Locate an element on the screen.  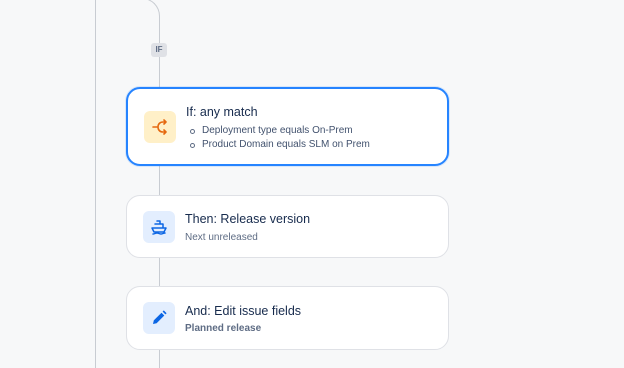
condition-title: If: any match is located at coordinates (222, 112).